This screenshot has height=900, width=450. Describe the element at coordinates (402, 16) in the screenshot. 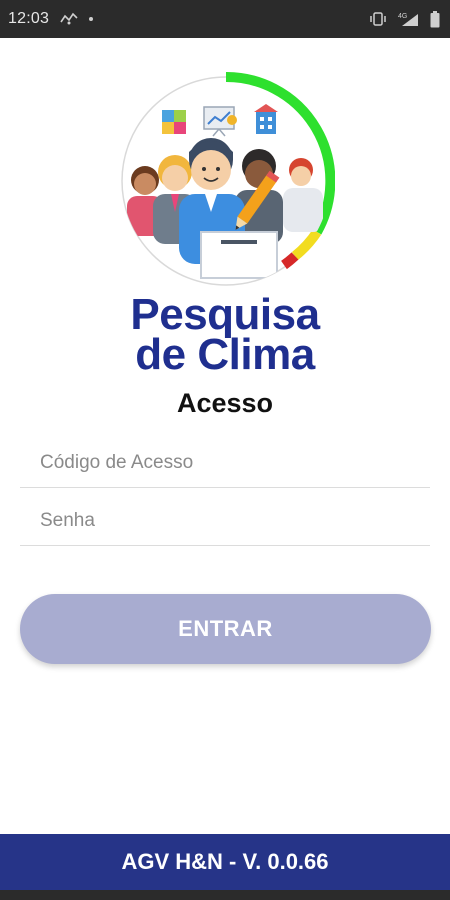

I see `network-type-label: 4G` at that location.